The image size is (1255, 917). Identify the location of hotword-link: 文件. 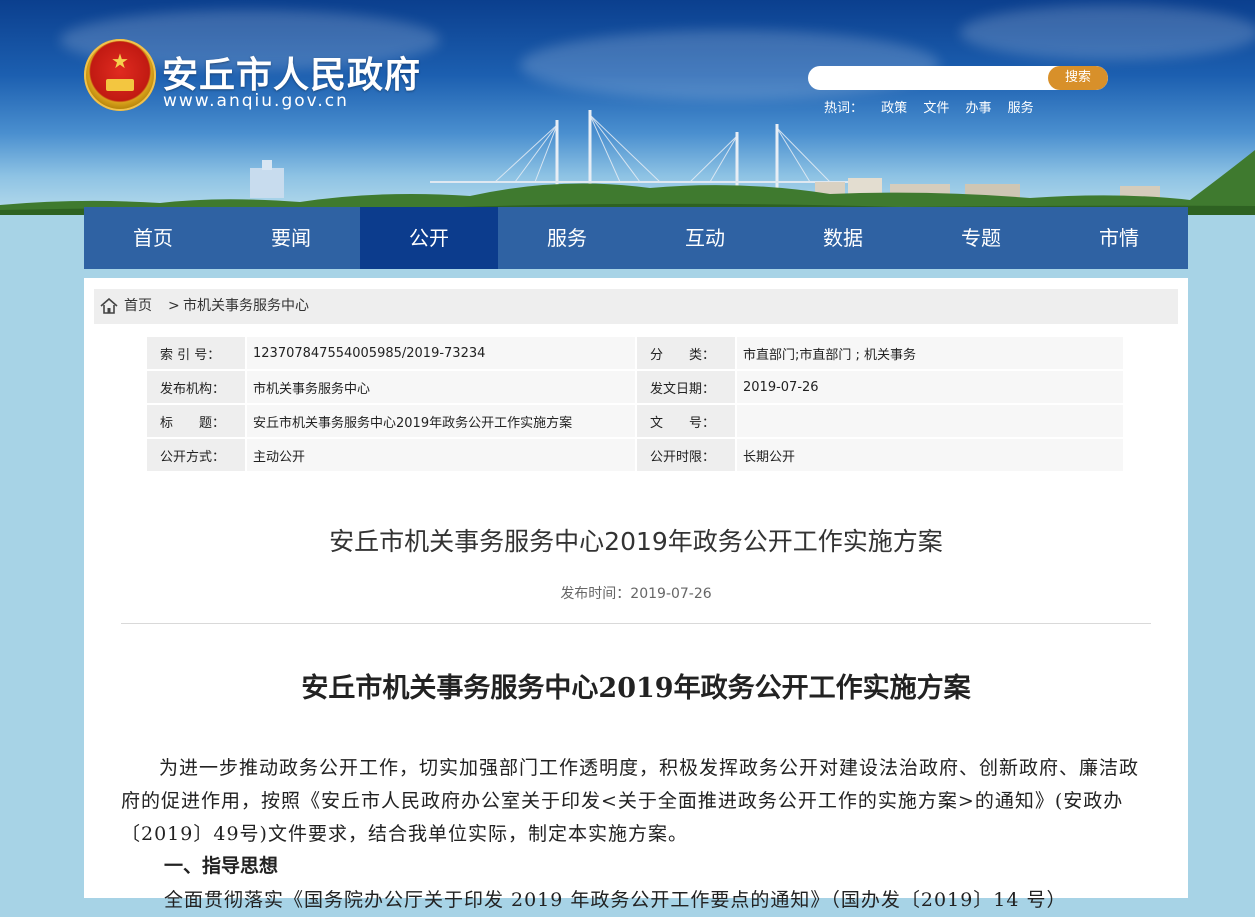
(936, 108).